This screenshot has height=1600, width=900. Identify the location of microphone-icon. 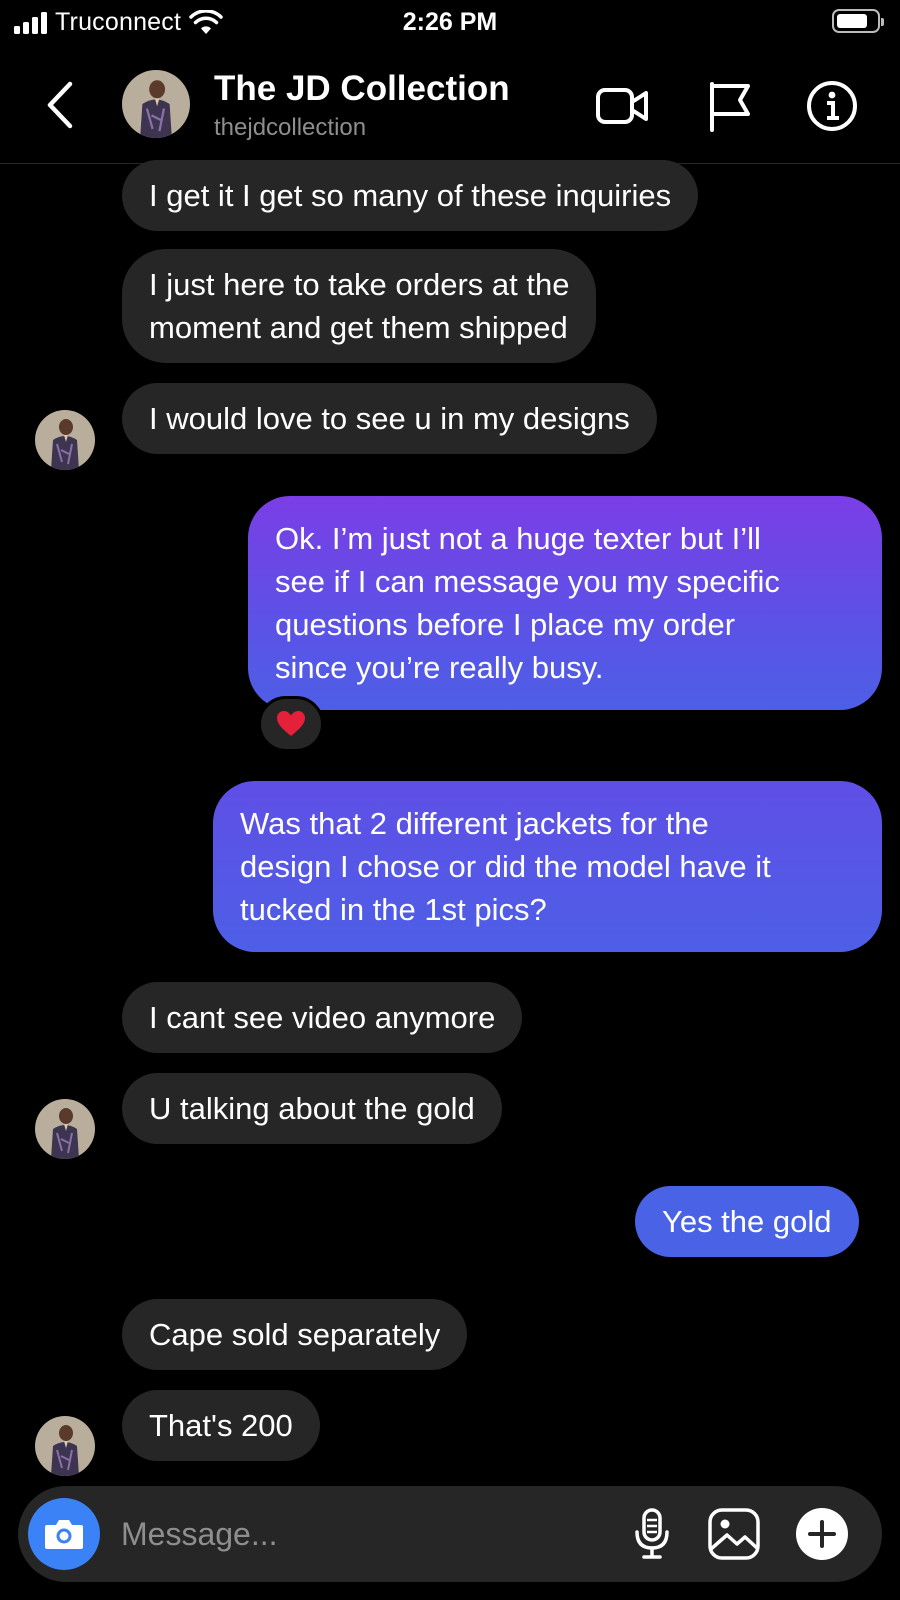
(652, 1533).